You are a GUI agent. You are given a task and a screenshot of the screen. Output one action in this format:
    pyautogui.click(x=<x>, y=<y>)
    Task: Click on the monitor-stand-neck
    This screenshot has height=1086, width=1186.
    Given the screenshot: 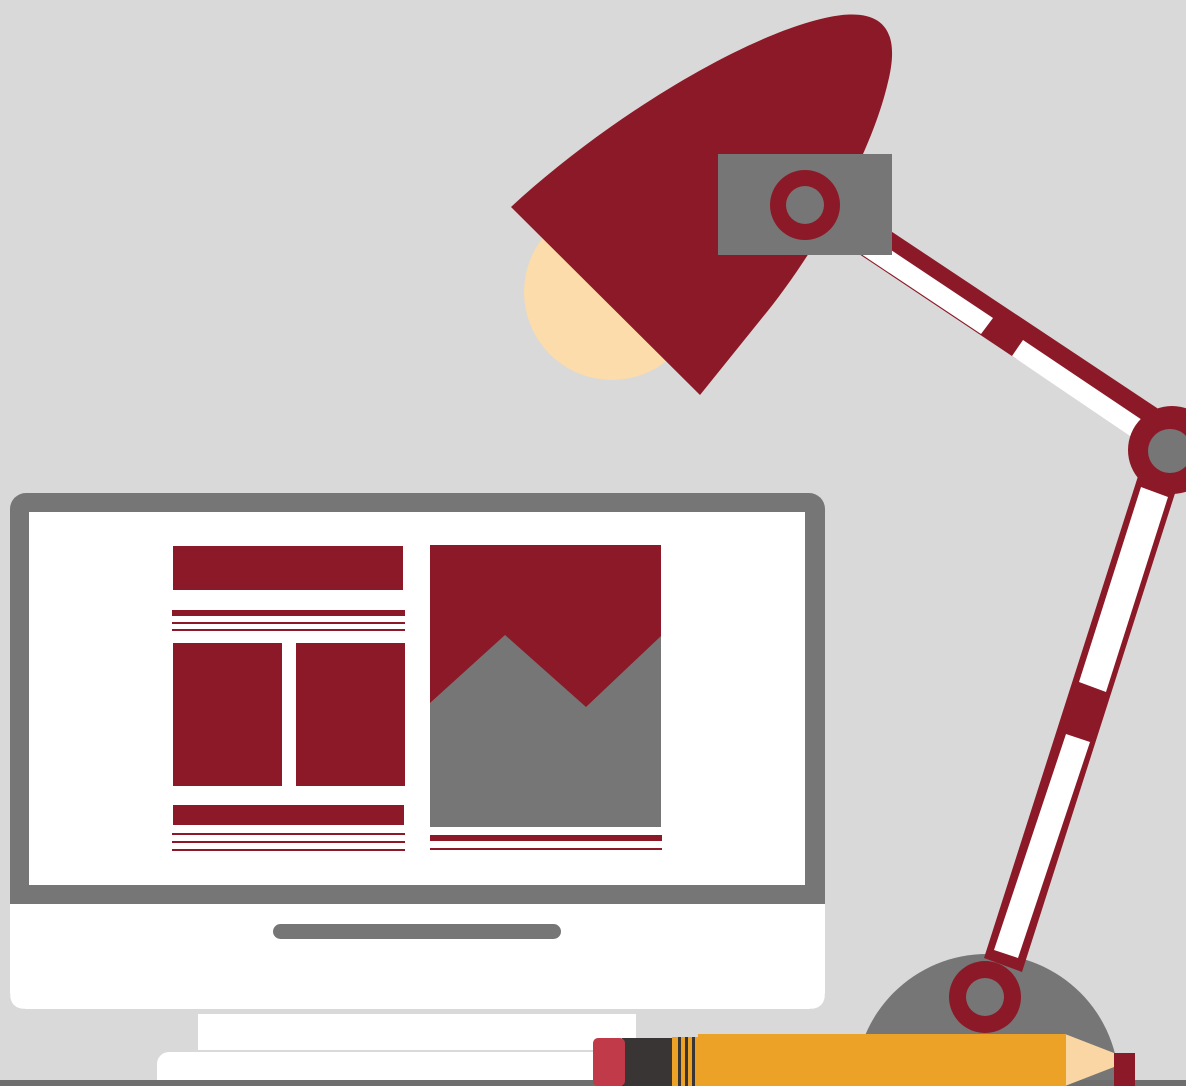 What is the action you would take?
    pyautogui.click(x=417, y=1032)
    